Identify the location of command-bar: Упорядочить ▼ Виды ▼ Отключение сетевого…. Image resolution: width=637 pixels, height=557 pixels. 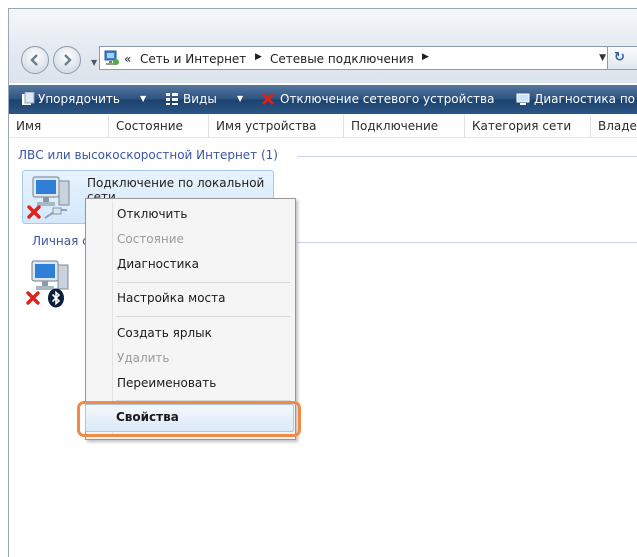
(323, 99).